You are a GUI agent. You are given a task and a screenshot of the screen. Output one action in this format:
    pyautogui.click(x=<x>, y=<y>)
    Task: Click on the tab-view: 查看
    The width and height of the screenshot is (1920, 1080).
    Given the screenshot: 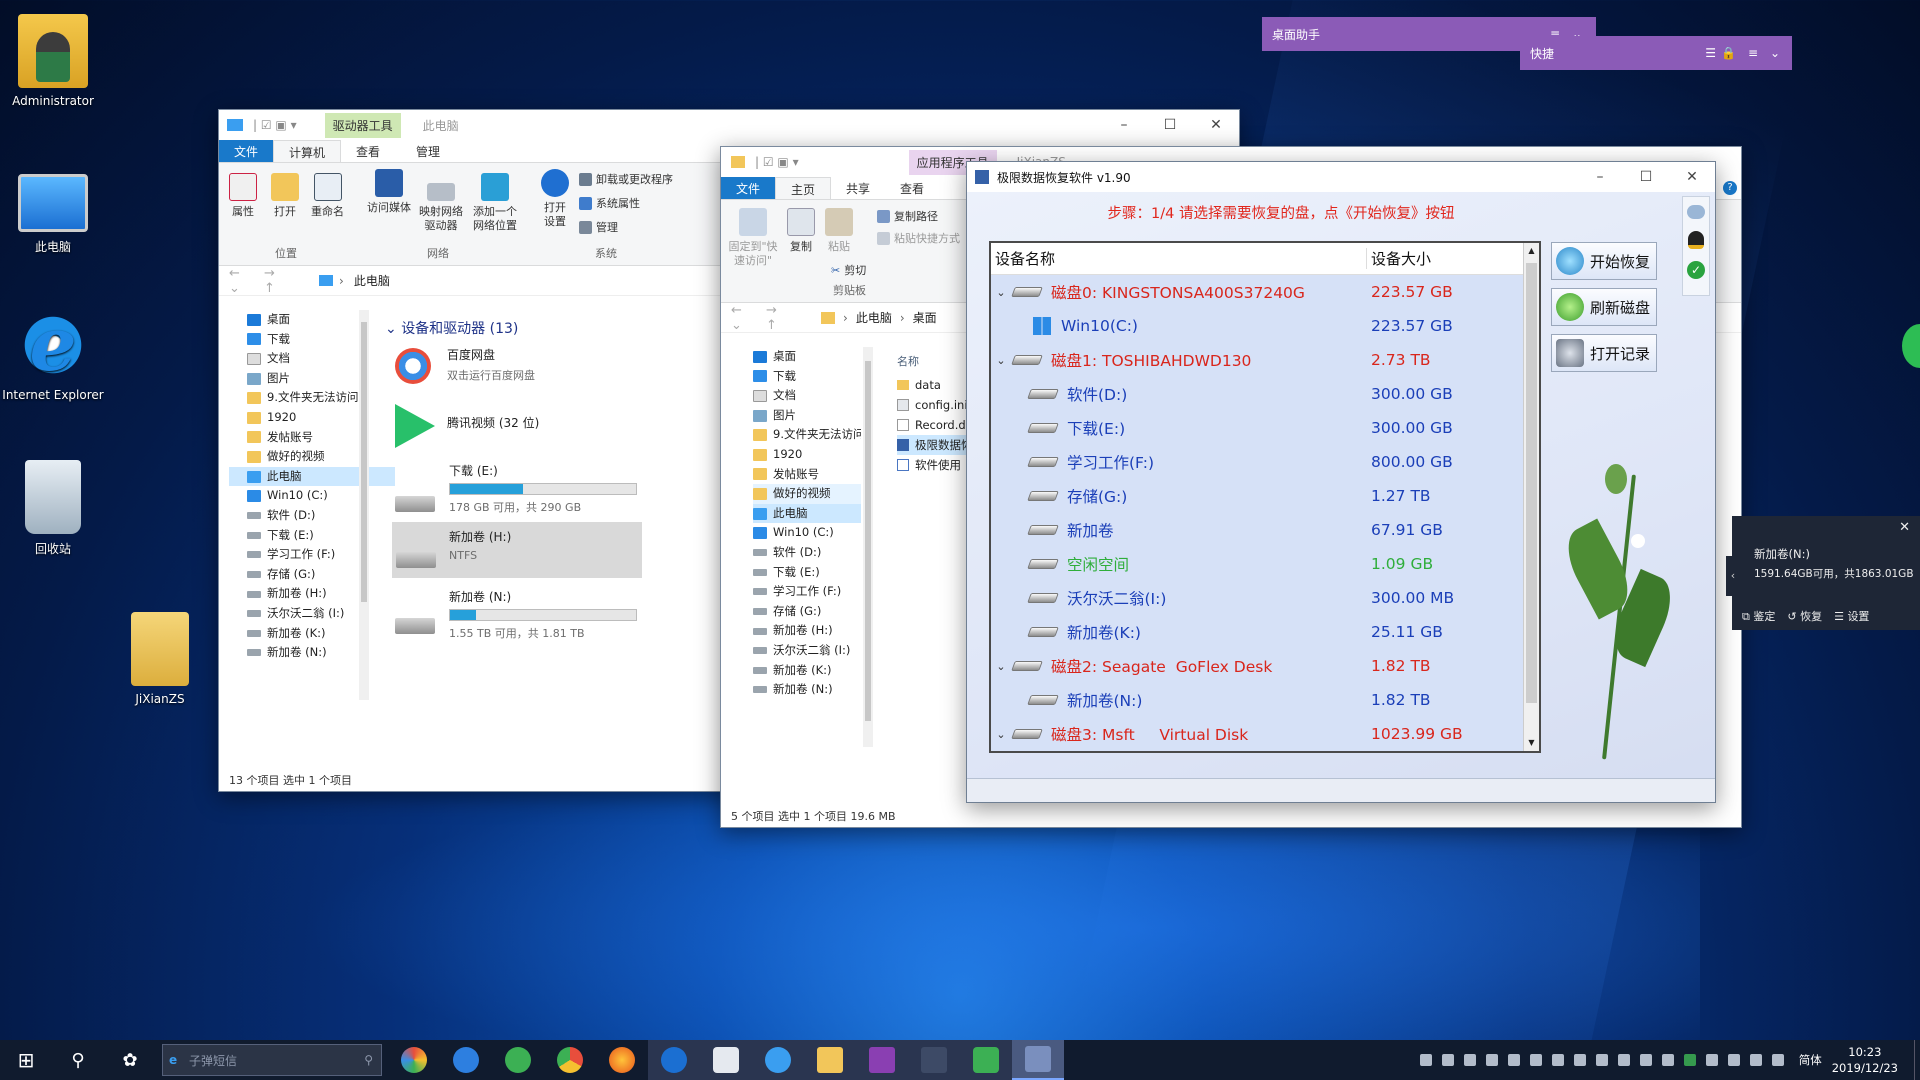 What is the action you would take?
    pyautogui.click(x=368, y=151)
    